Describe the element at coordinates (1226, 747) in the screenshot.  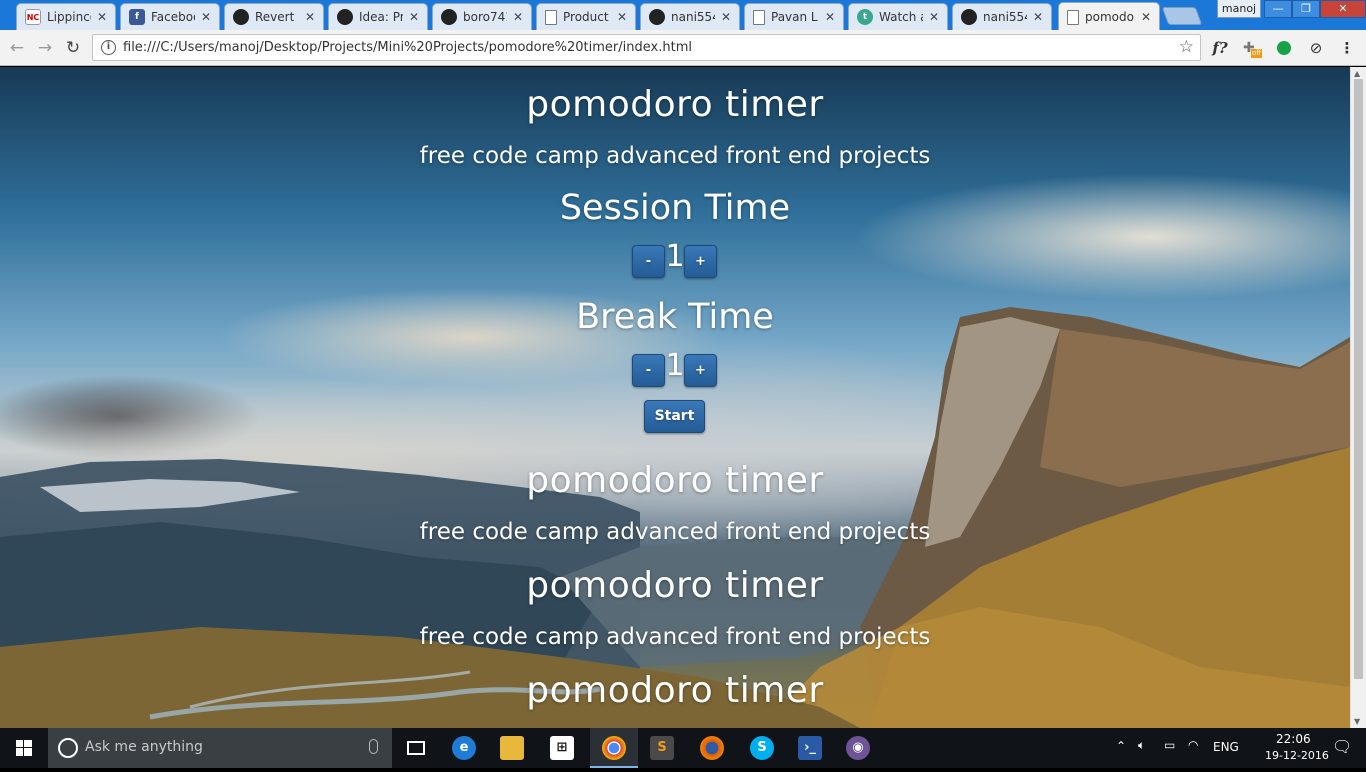
I see `language-indicator: ENG` at that location.